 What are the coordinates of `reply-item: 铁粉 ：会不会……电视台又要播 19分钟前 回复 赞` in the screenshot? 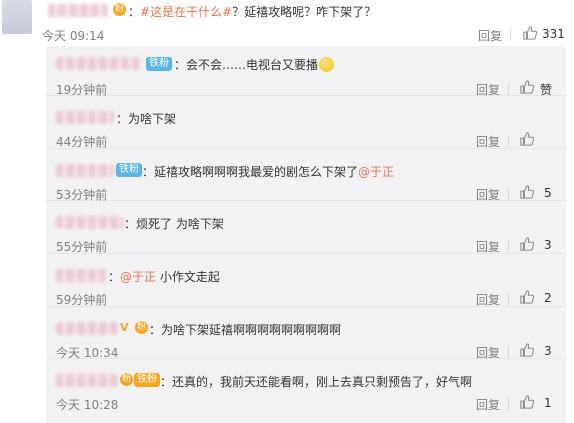 It's located at (306, 71).